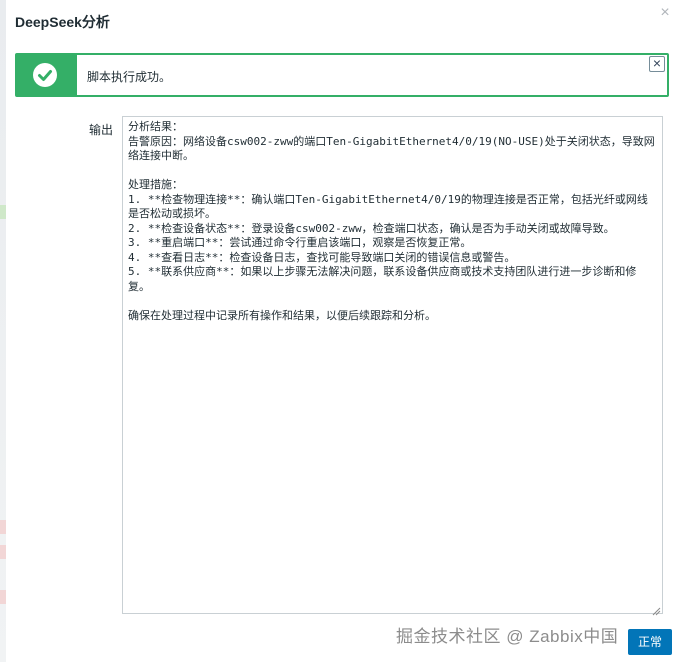  I want to click on output-label: 输出, so click(101, 130).